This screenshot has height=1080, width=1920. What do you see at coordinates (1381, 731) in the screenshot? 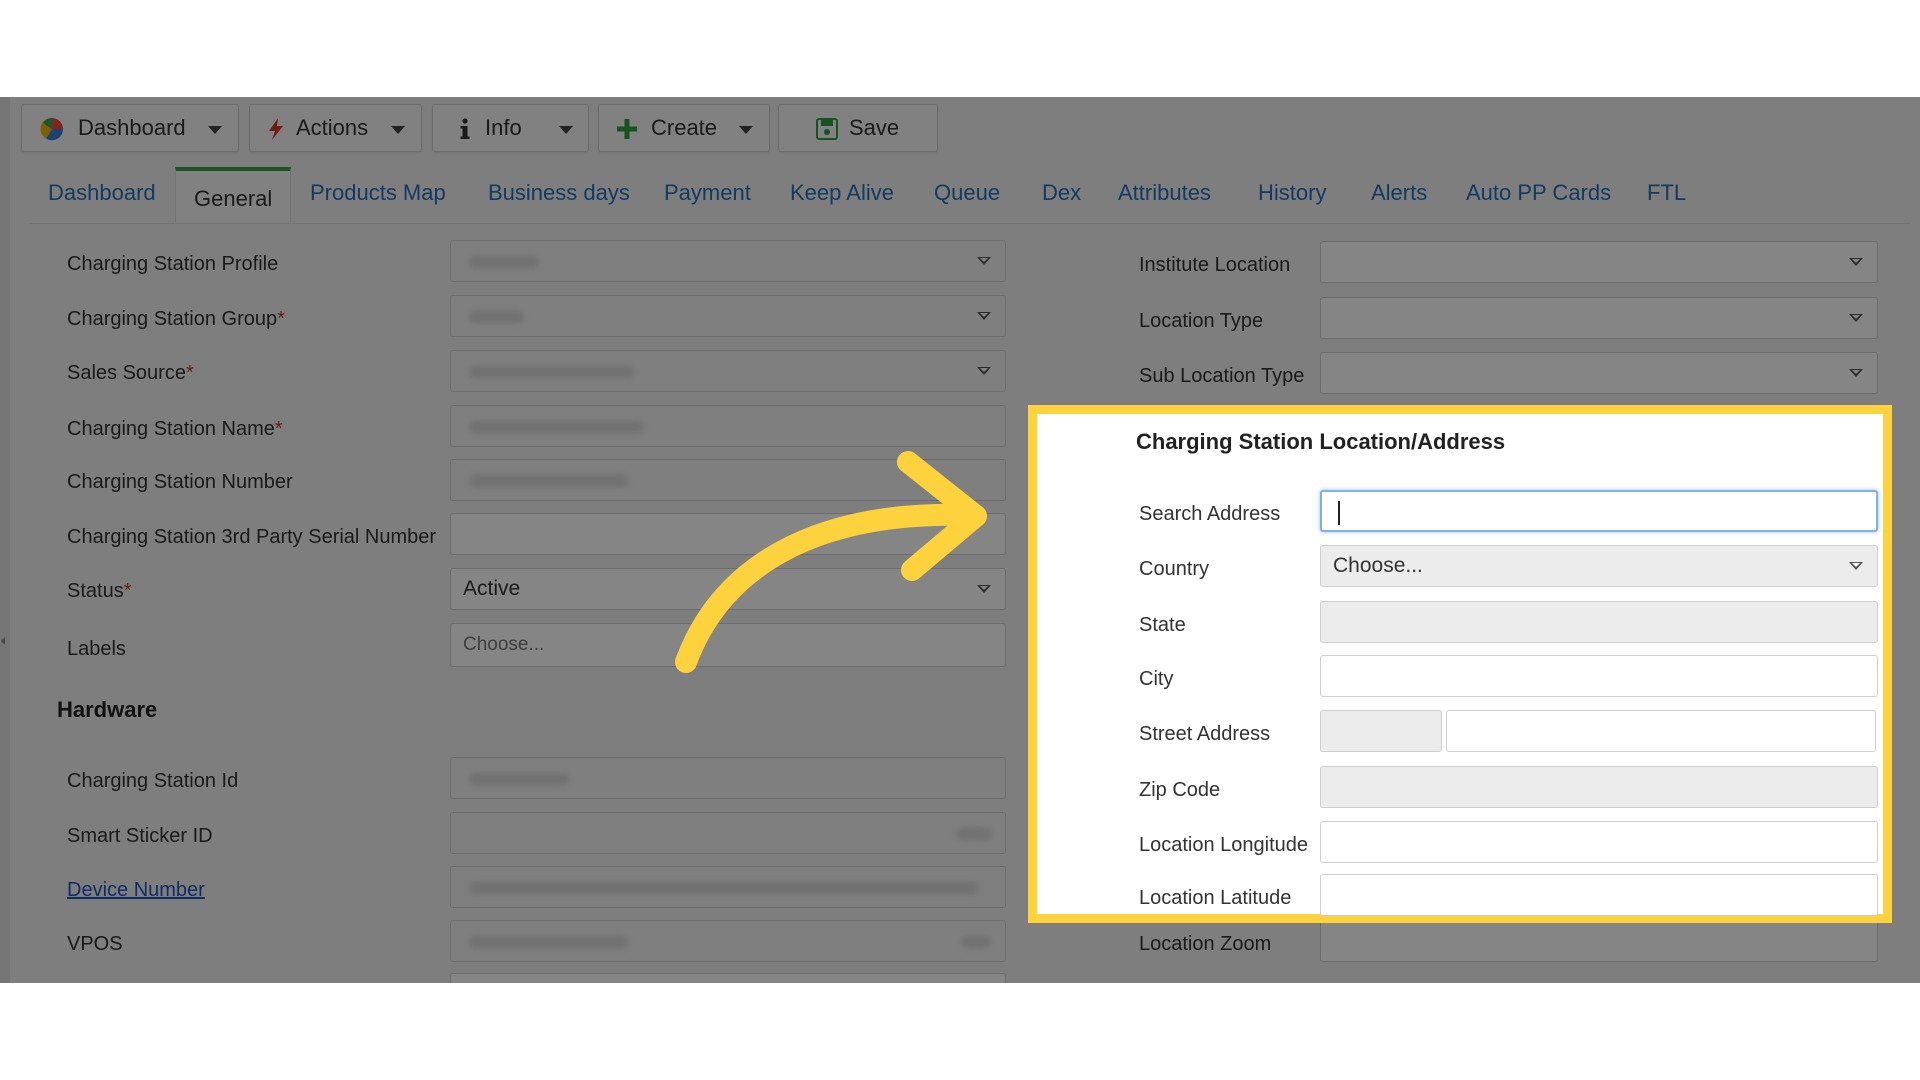
I see `street-number-input` at bounding box center [1381, 731].